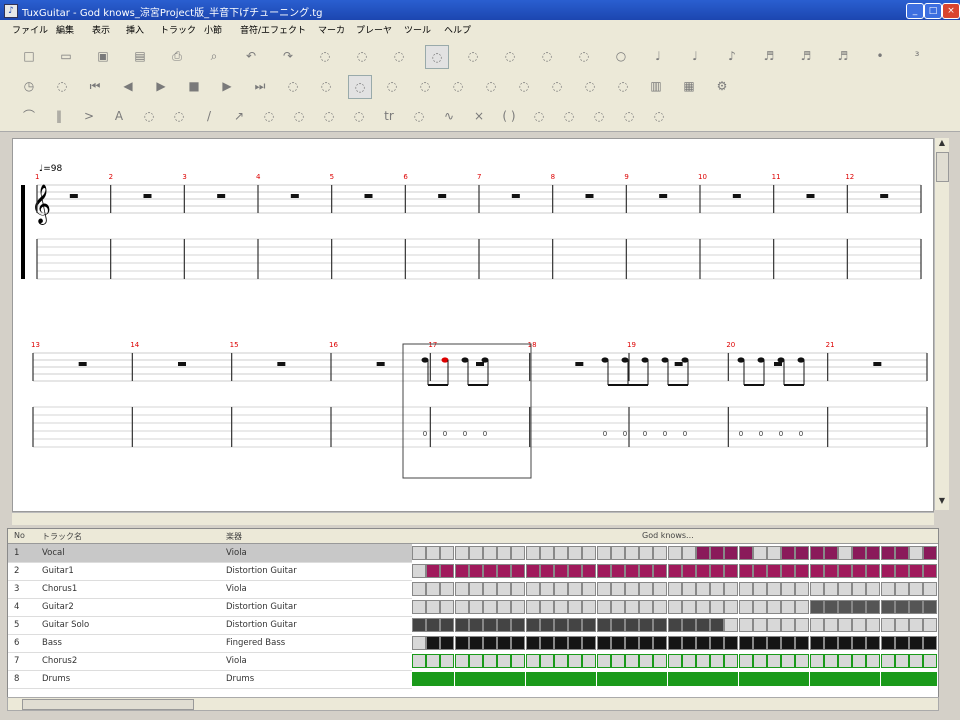 The height and width of the screenshot is (720, 960). Describe the element at coordinates (629, 116) in the screenshot. I see `slapping-icon: ◌` at that location.